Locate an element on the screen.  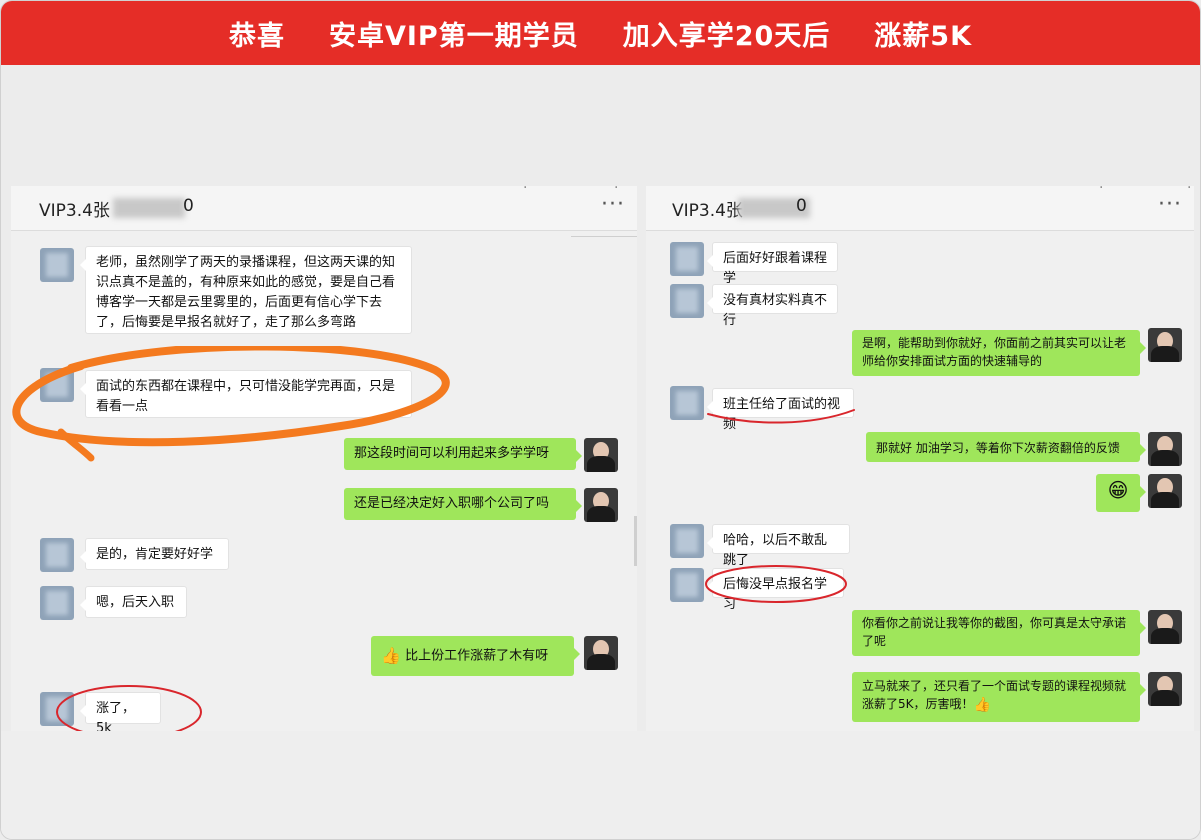
headline-banner: 恭喜 安卓VIP第一期学员 加入享学20天后 涨薪5K is located at coordinates (600, 33).